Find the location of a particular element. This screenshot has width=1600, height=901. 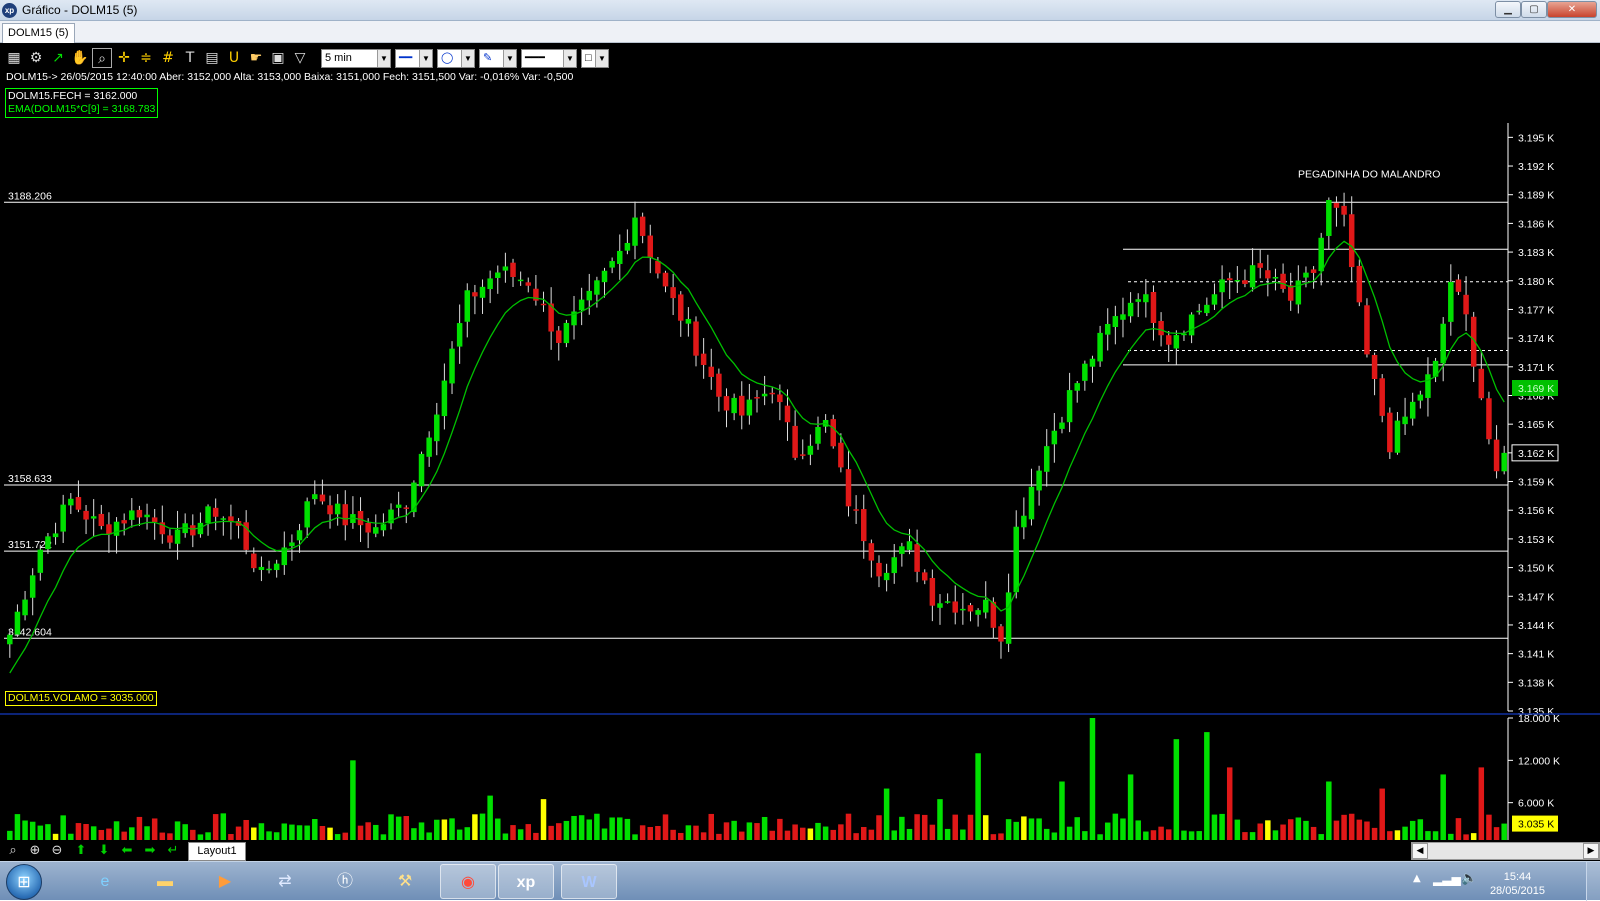

zoom-icon: ⌕ is located at coordinates (13, 851).